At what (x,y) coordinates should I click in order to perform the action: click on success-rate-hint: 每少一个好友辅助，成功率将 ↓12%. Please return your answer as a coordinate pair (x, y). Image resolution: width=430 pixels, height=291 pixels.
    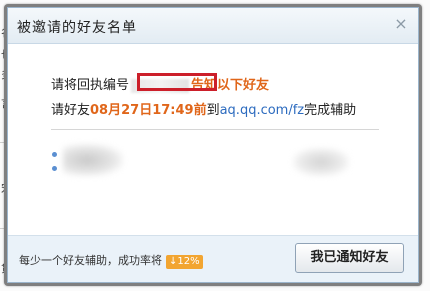
    Looking at the image, I should click on (111, 260).